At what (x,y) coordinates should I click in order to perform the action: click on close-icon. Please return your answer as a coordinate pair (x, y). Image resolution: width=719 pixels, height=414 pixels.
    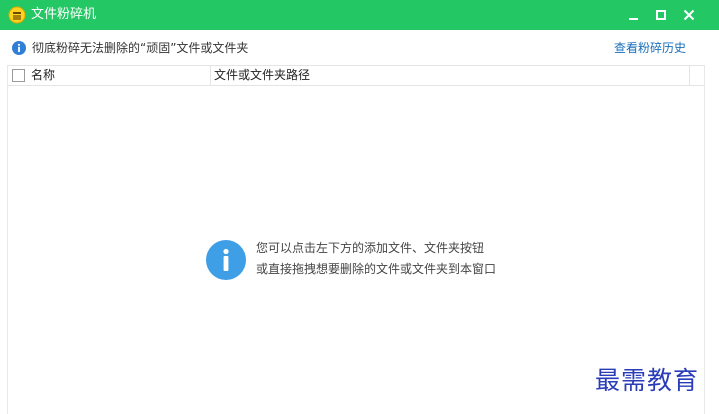
    Looking at the image, I should click on (689, 15).